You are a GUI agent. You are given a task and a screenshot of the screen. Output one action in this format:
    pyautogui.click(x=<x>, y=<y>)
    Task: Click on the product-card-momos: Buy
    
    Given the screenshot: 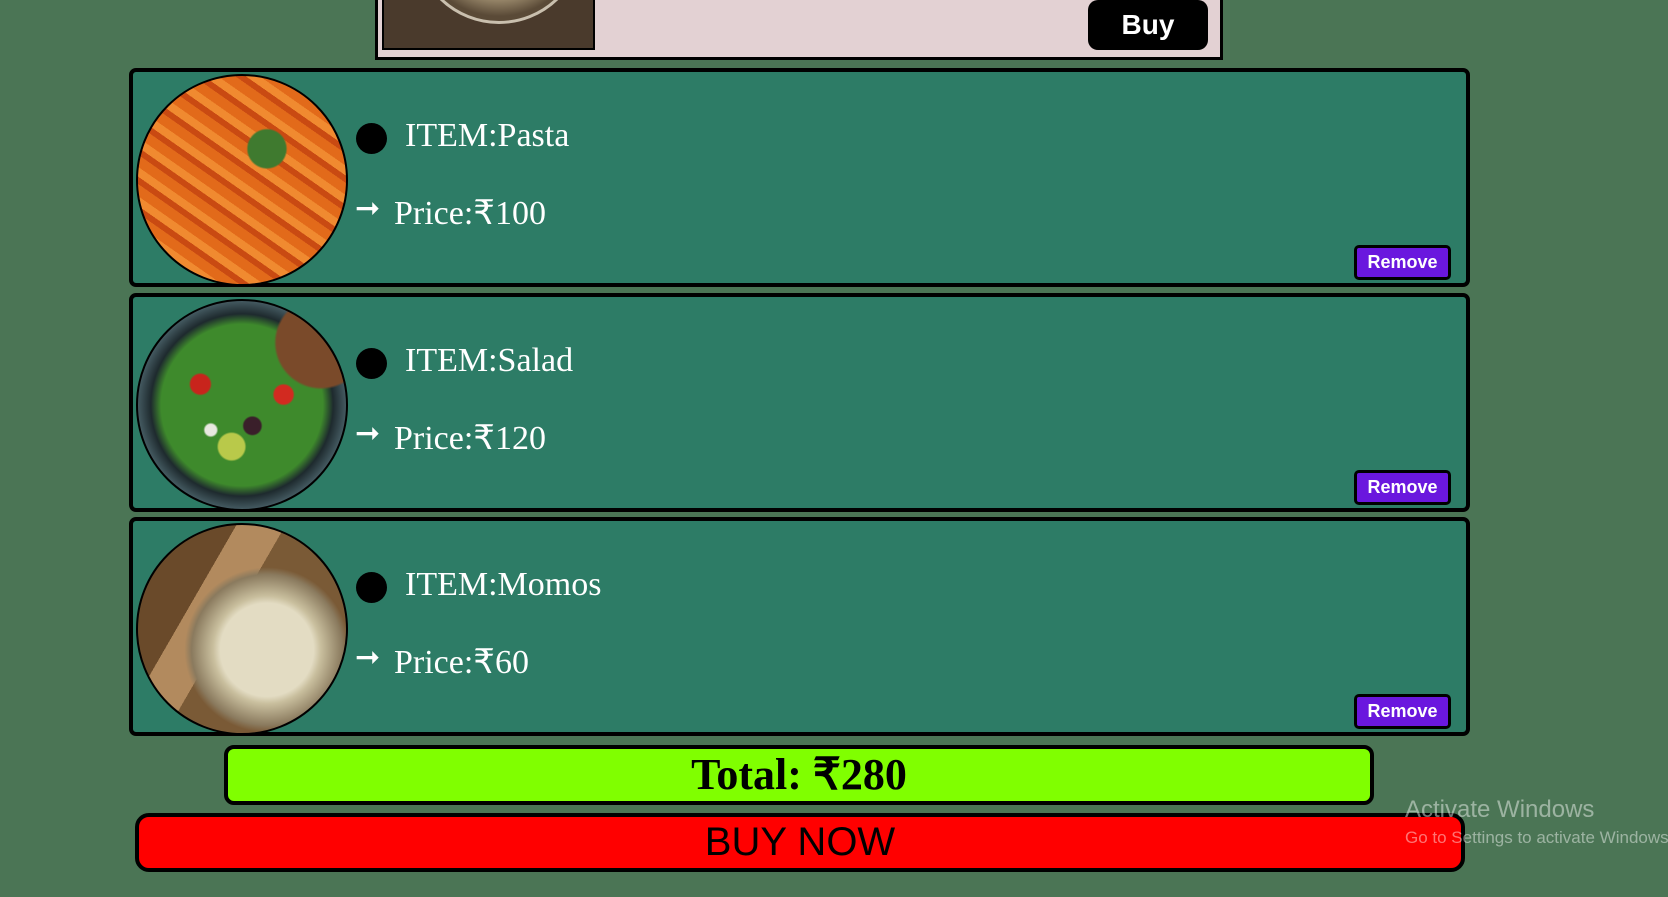 What is the action you would take?
    pyautogui.click(x=799, y=30)
    